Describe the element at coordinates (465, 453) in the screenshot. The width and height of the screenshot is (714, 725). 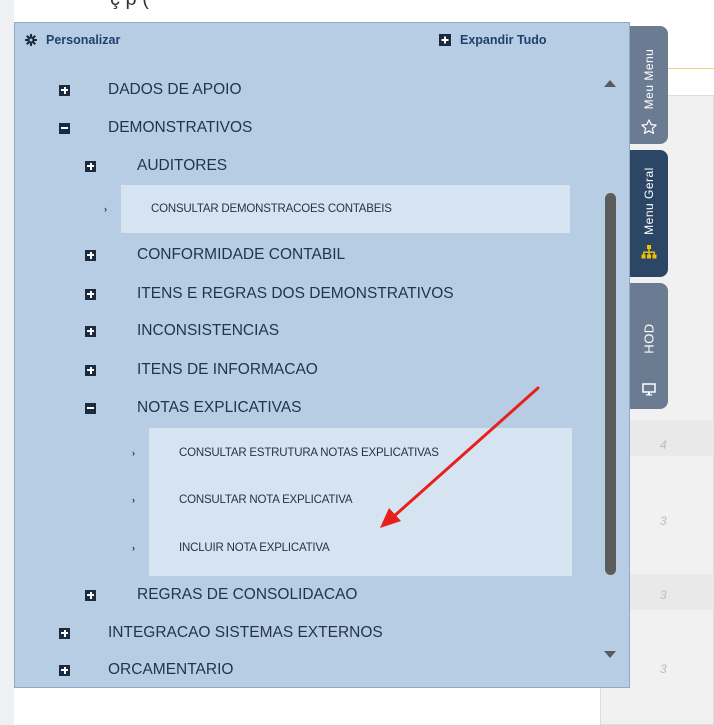
I see `arrow-shaft` at that location.